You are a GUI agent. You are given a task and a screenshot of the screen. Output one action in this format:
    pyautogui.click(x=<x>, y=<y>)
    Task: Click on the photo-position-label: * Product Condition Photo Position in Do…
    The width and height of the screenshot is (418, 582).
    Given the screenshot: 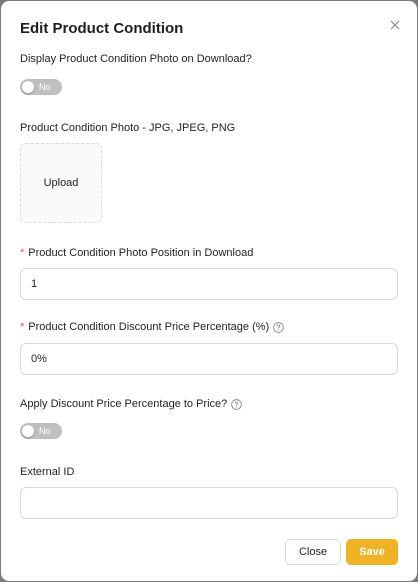 What is the action you would take?
    pyautogui.click(x=137, y=253)
    